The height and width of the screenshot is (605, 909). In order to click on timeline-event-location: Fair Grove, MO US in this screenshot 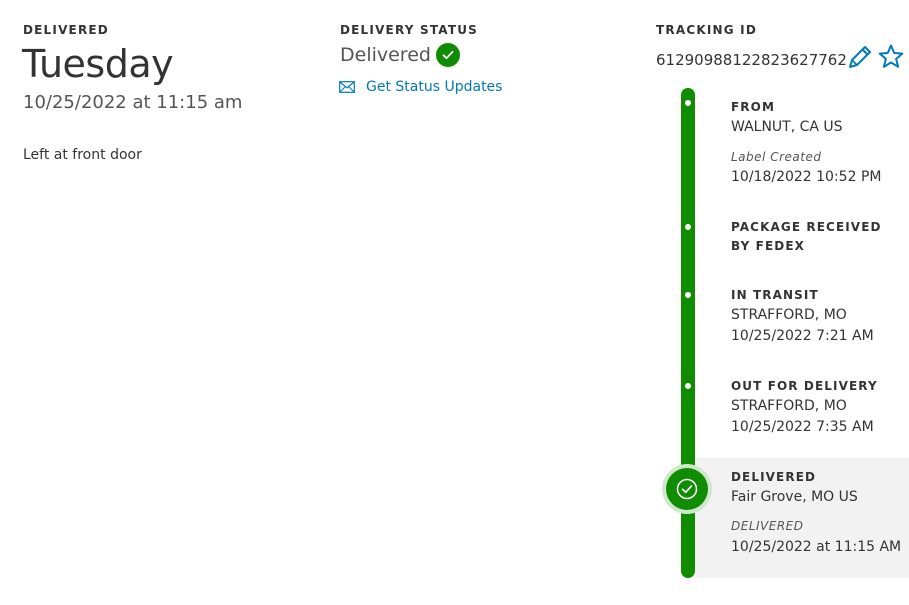, I will do `click(794, 497)`.